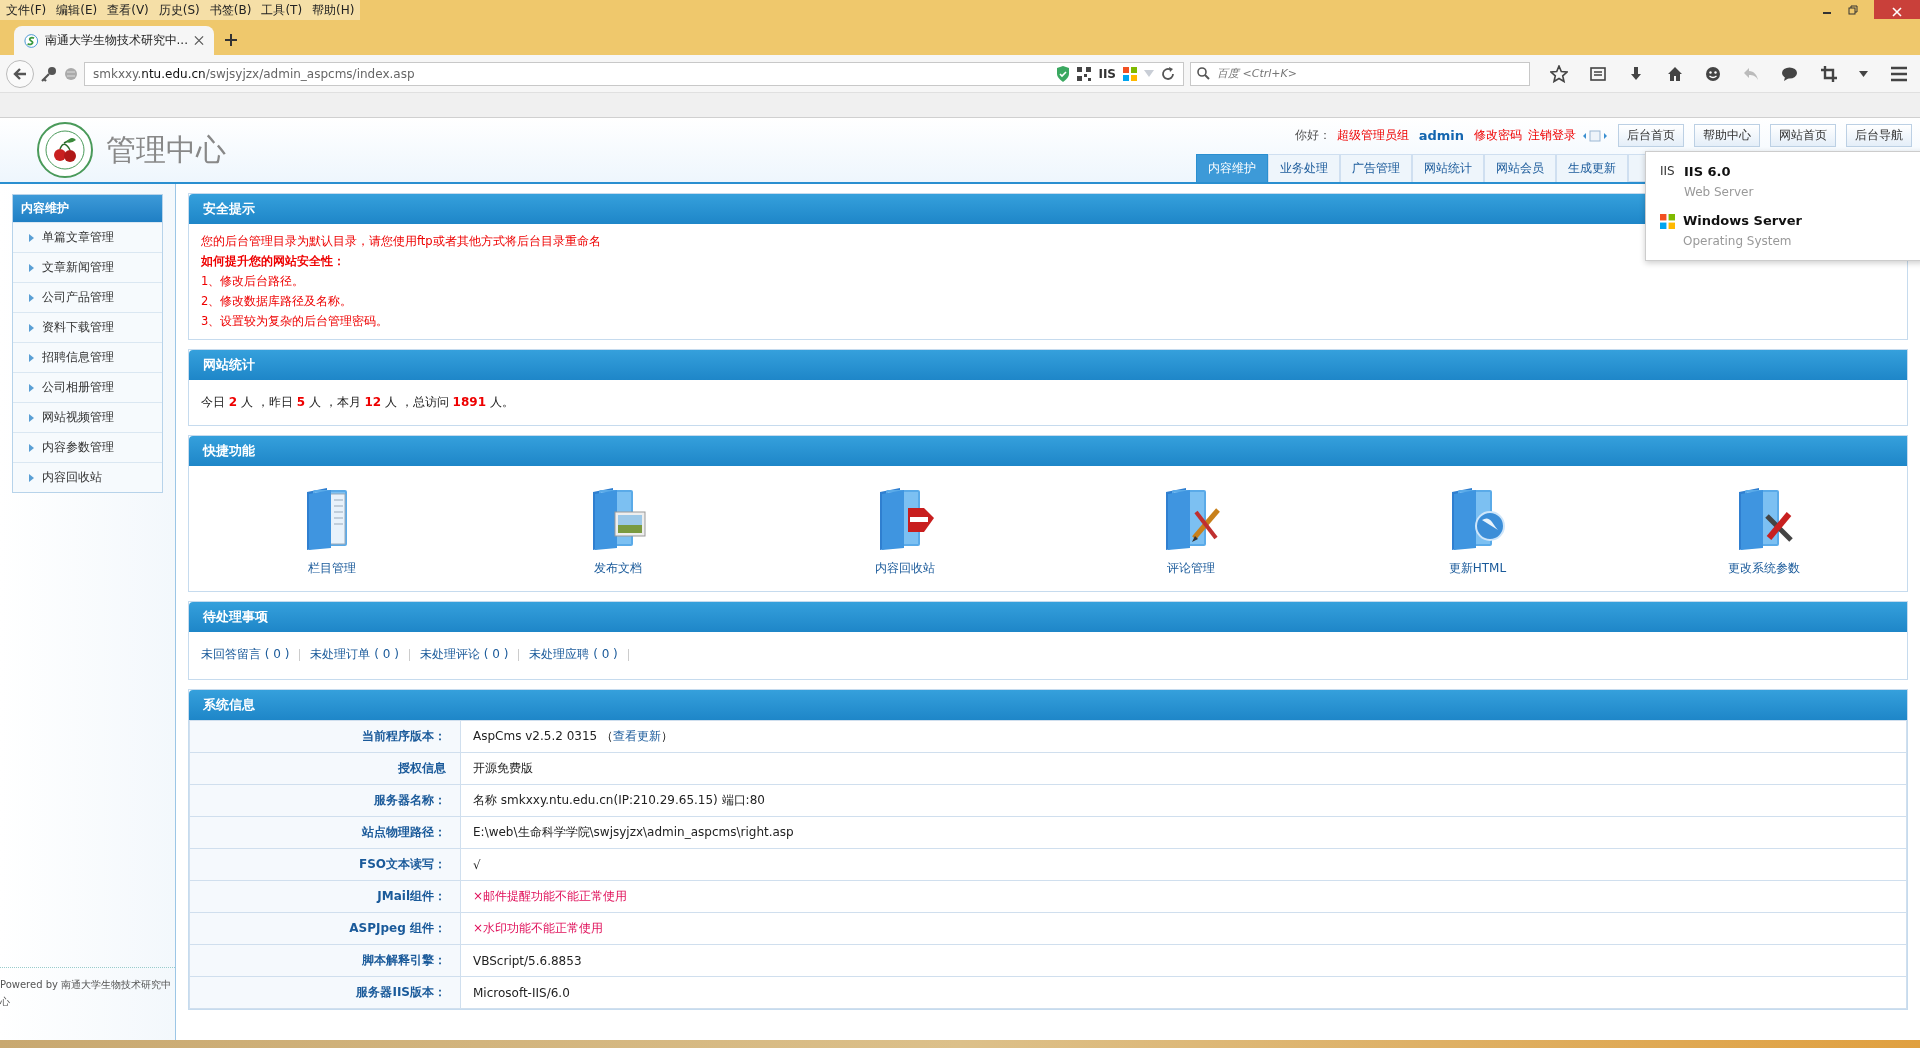 This screenshot has height=1048, width=1920. Describe the element at coordinates (87, 237) in the screenshot. I see `sidebar-item: 单篇文章管理` at that location.